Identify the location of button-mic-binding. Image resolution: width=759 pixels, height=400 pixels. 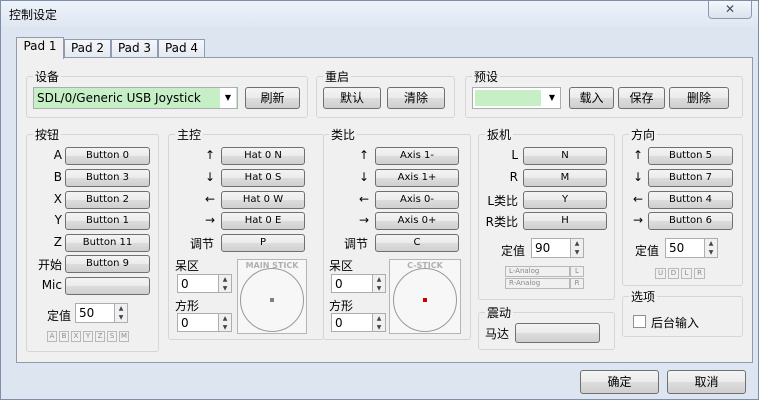
(107, 286).